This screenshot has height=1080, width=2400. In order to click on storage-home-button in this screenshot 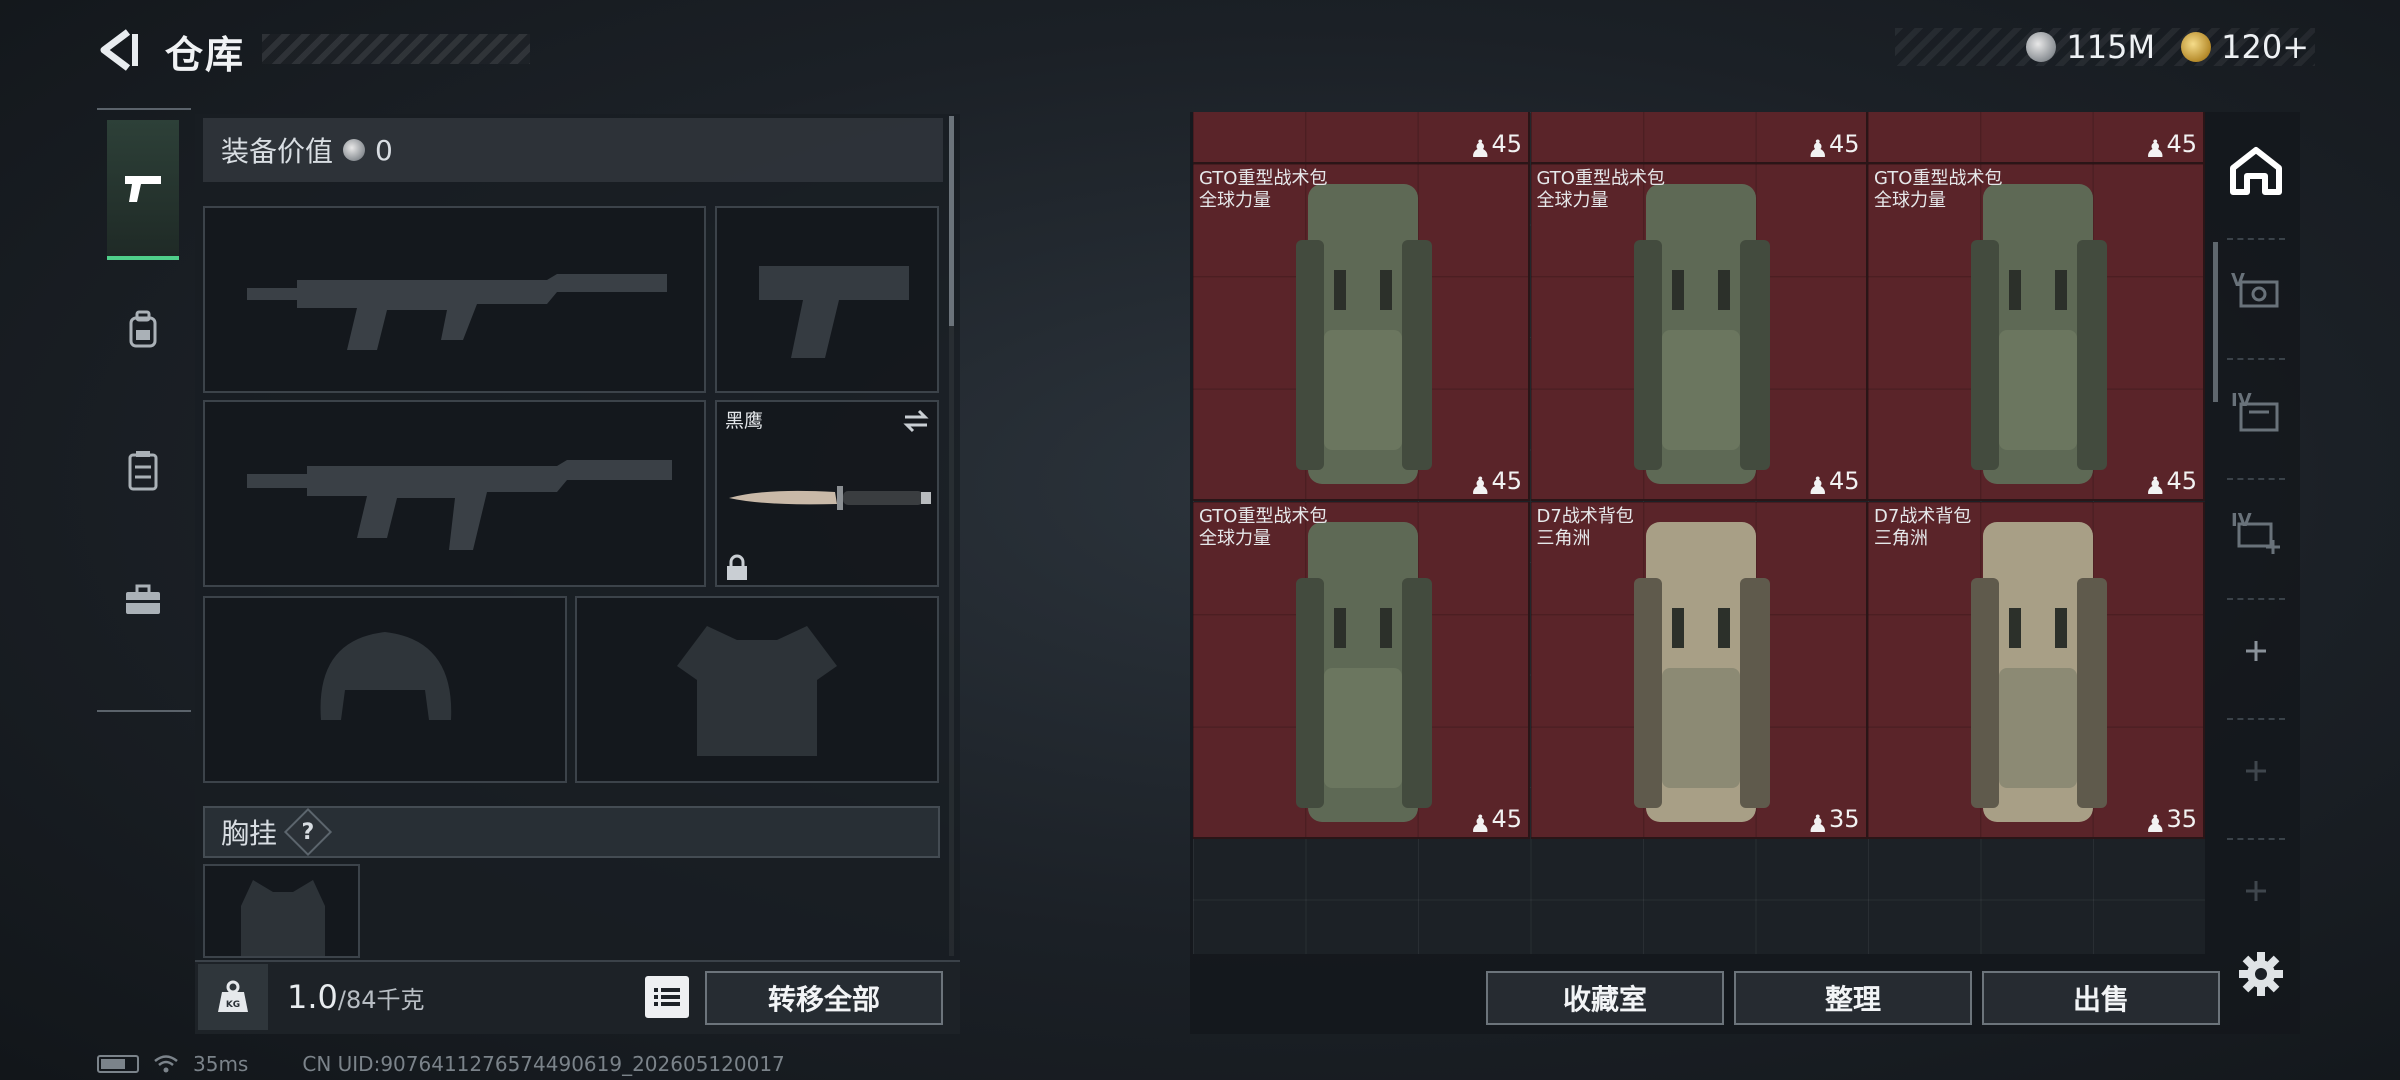, I will do `click(2256, 171)`.